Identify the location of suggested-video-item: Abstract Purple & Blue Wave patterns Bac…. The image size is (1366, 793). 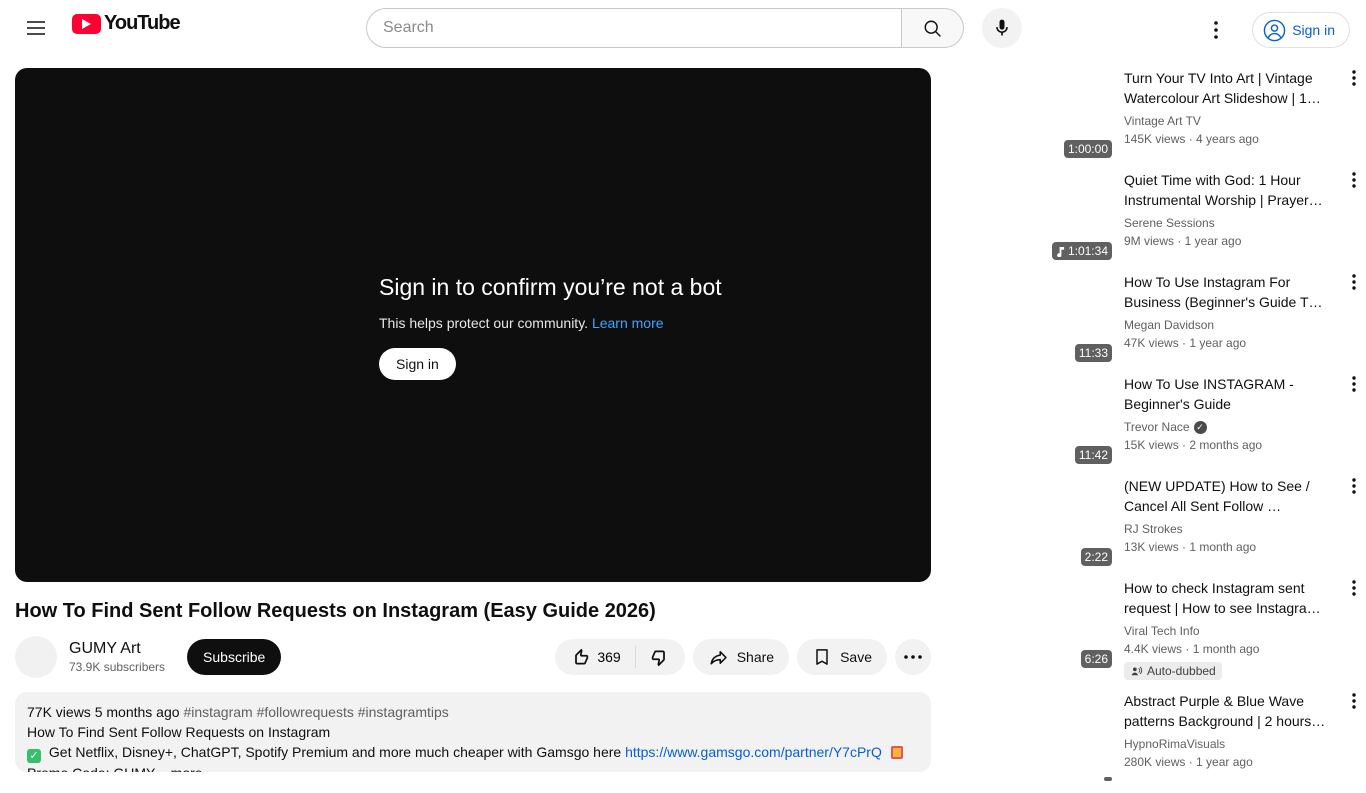
(1157, 737).